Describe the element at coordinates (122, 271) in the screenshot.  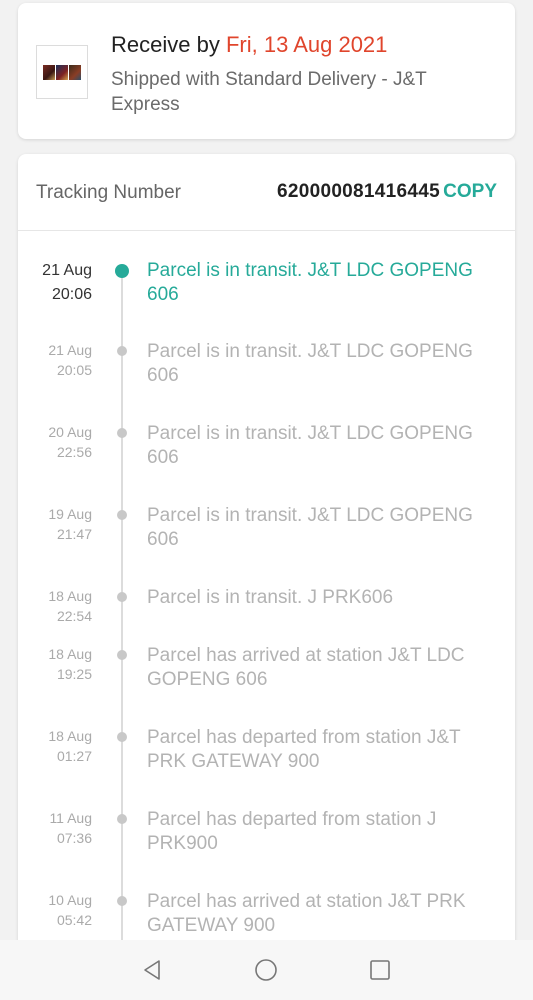
I see `timeline-dot-active` at that location.